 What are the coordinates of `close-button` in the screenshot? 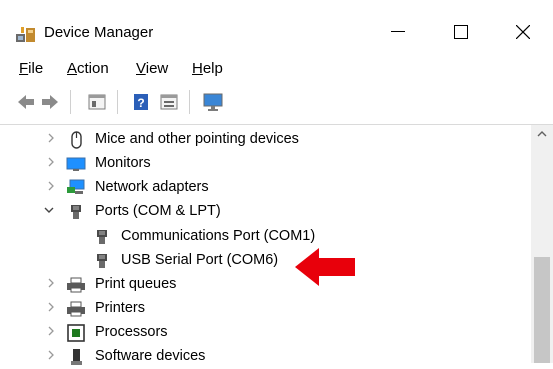 It's located at (523, 32).